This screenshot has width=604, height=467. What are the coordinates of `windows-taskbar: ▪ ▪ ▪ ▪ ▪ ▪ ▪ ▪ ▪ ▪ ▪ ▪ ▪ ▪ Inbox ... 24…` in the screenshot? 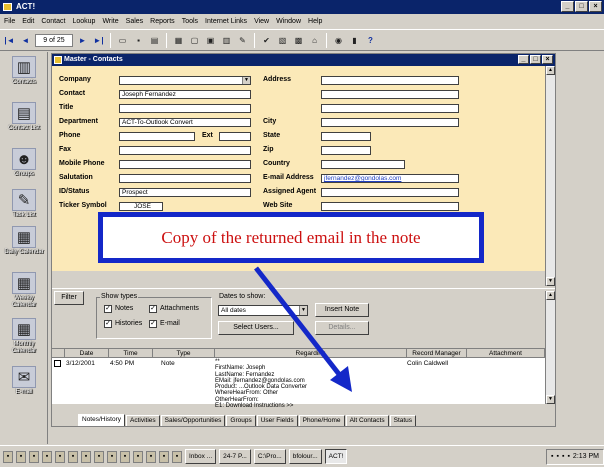 It's located at (302, 456).